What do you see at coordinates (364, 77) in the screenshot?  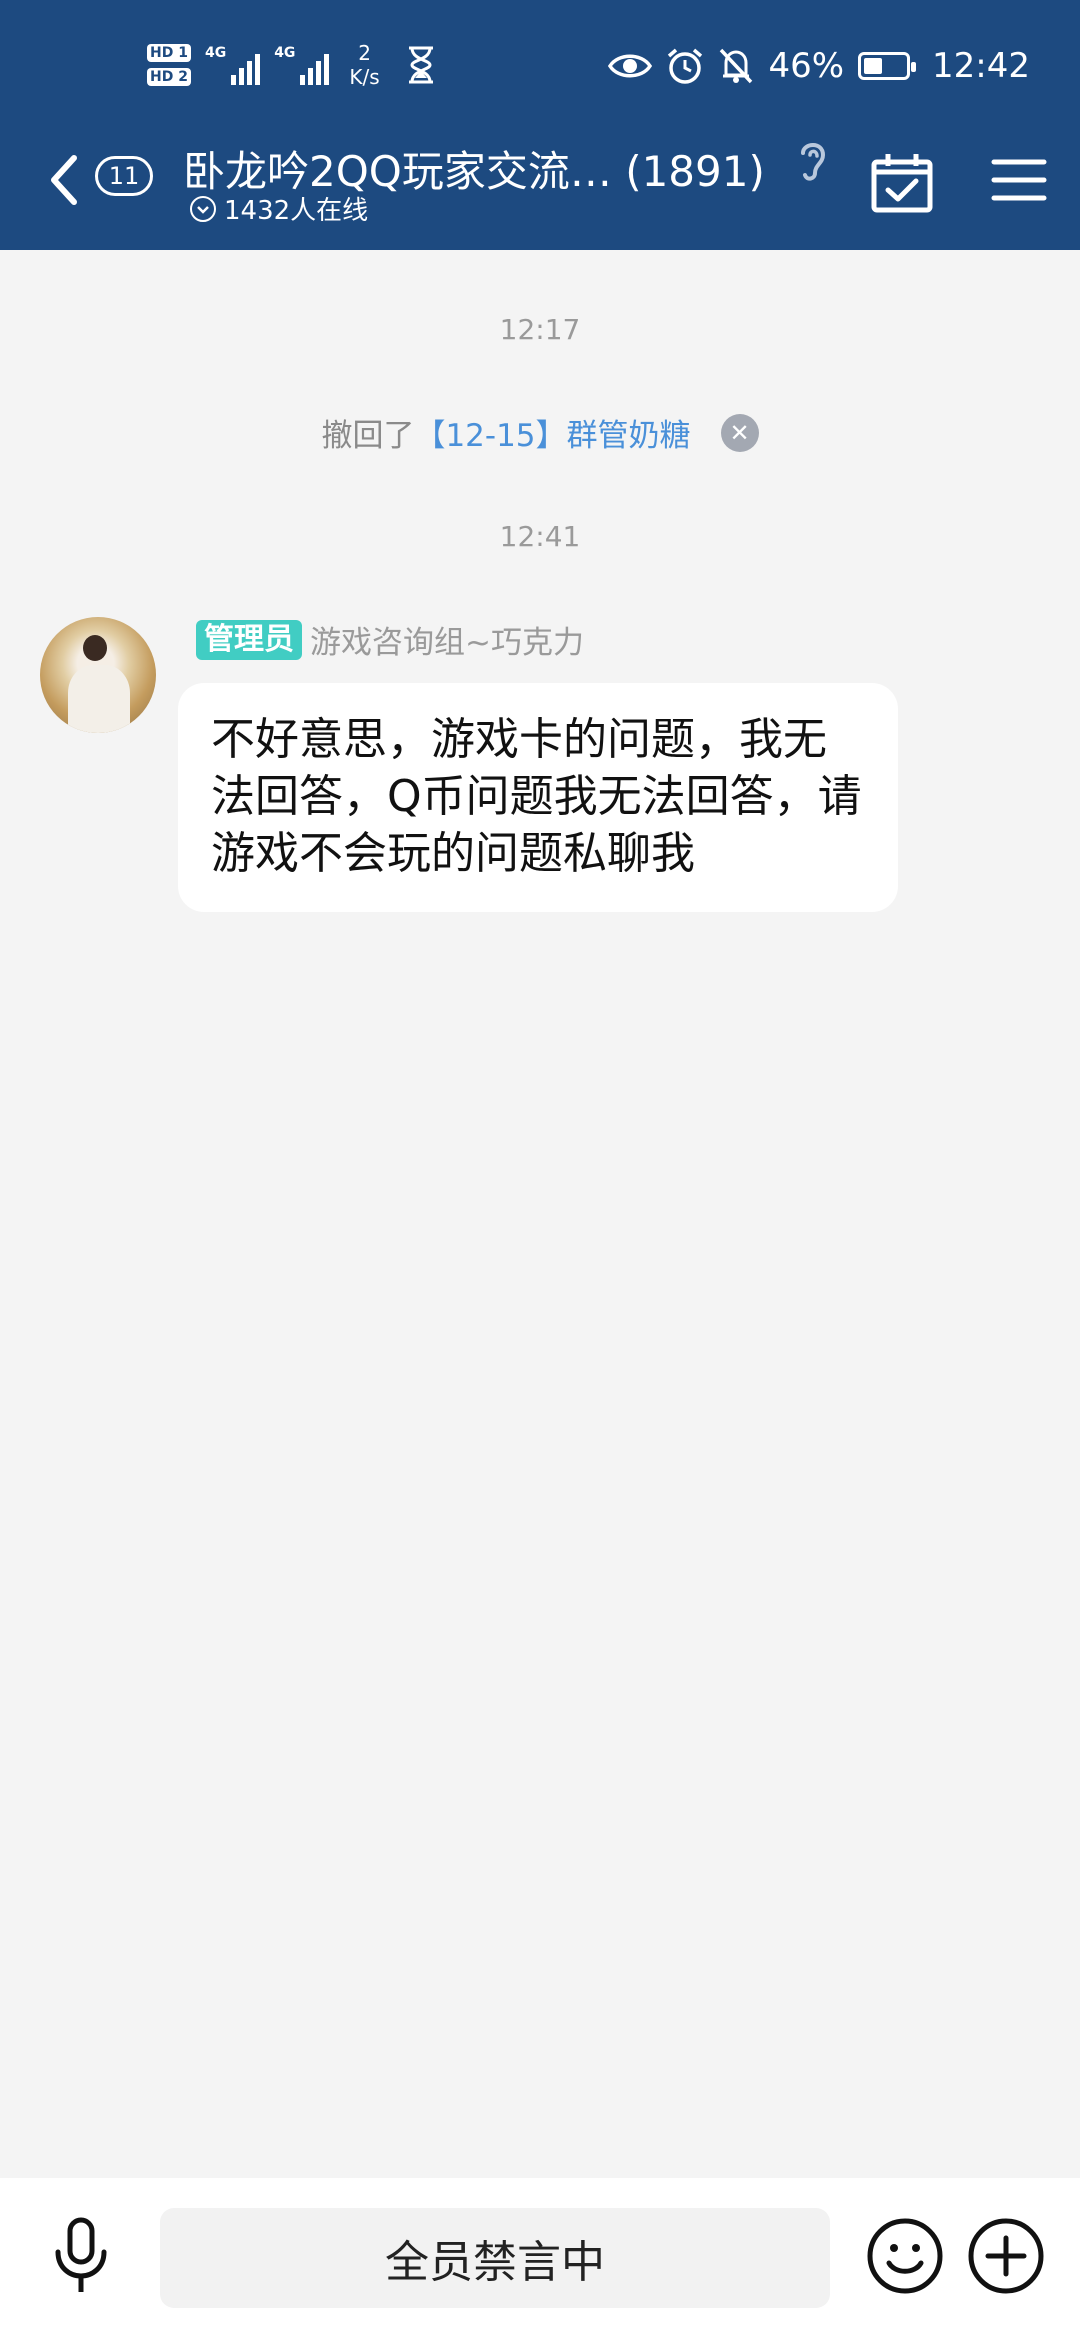 I see `speed-unit: K/s` at bounding box center [364, 77].